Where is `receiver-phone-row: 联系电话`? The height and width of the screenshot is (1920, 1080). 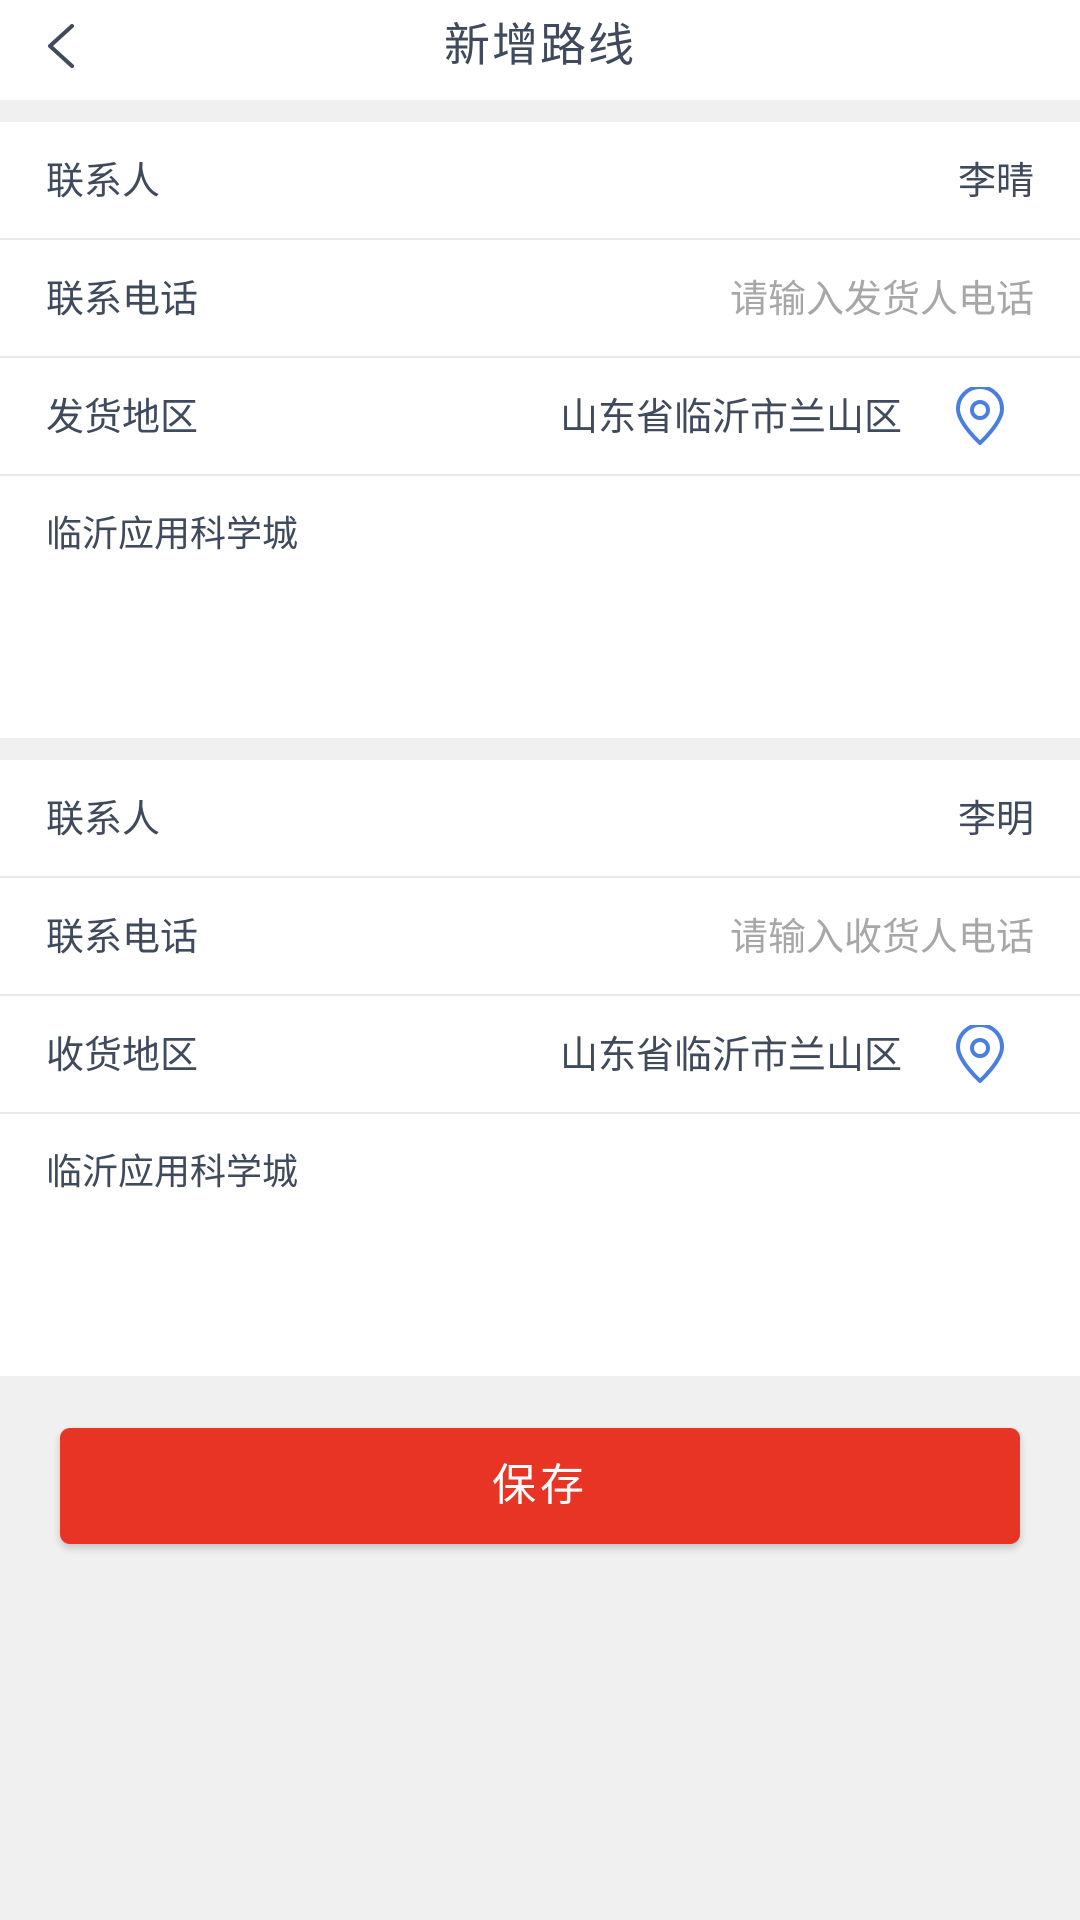
receiver-phone-row: 联系电话 is located at coordinates (540, 937).